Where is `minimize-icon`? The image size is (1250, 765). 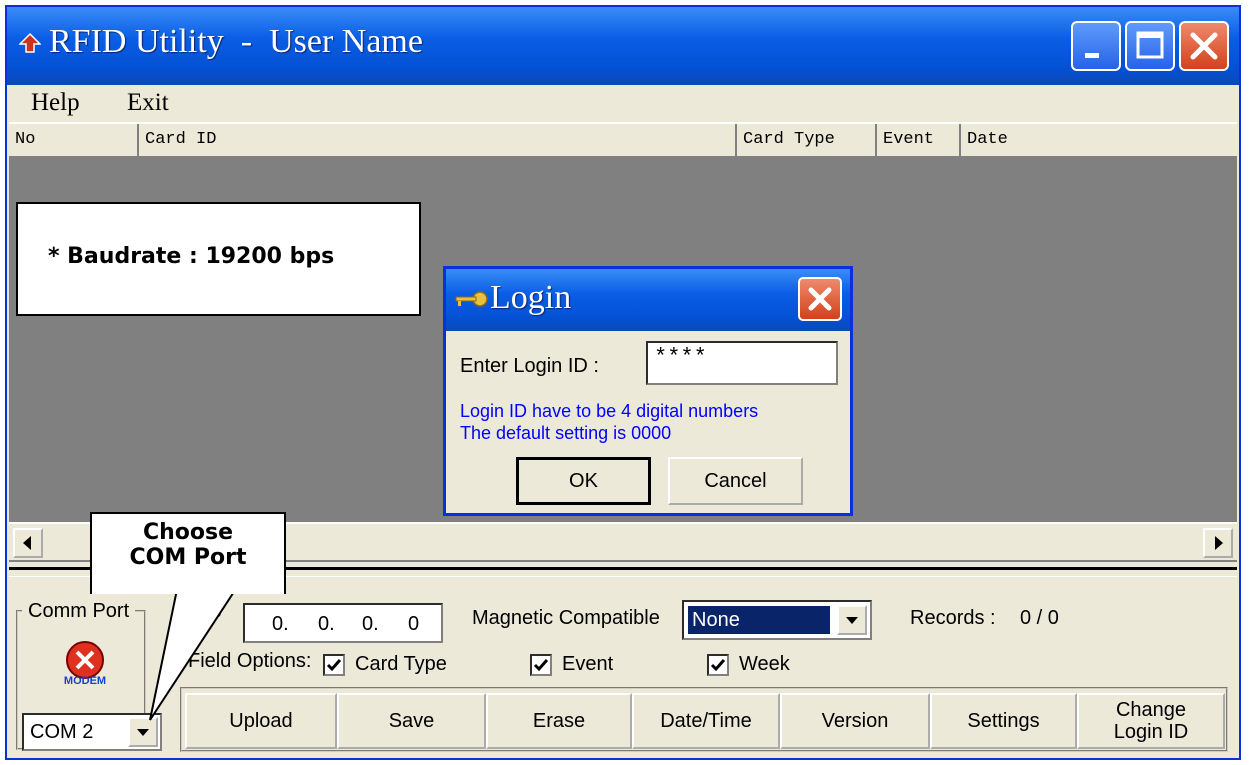
minimize-icon is located at coordinates (1092, 55).